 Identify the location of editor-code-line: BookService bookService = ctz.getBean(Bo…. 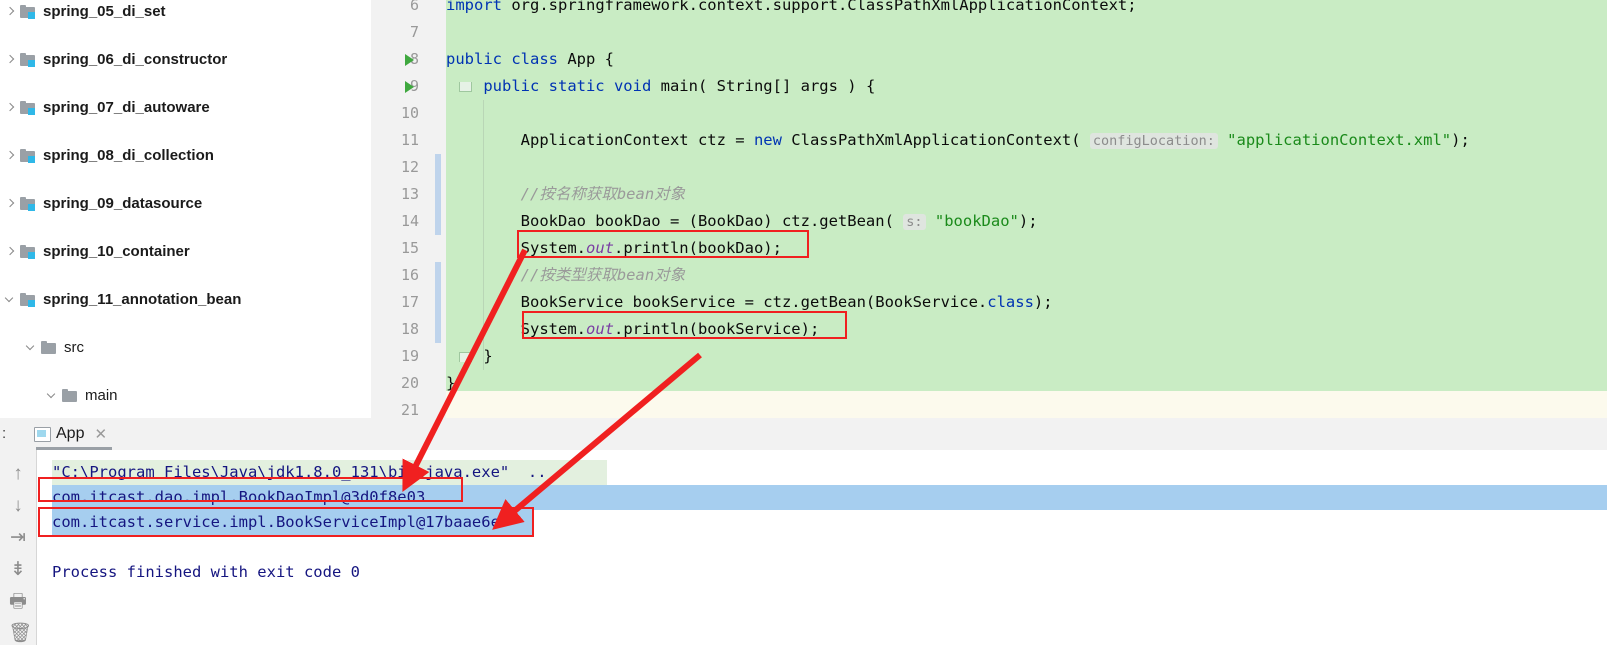
(749, 302).